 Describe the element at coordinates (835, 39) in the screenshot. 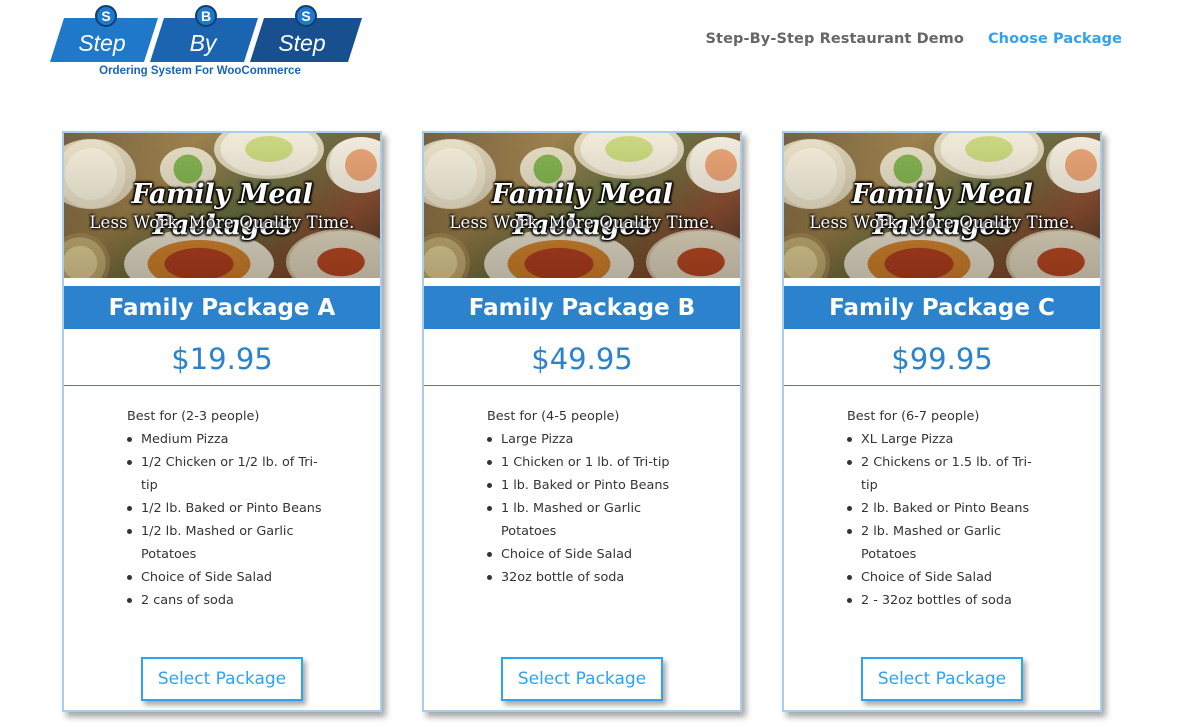

I see `nav-link-restaurant-demo: Step-By-Step Restaurant Demo` at that location.